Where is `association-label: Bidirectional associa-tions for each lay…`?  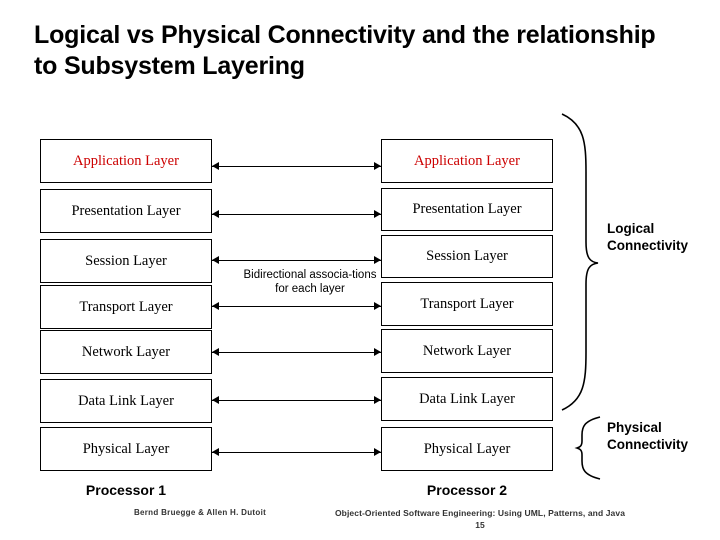 association-label: Bidirectional associa-tions for each lay… is located at coordinates (310, 282).